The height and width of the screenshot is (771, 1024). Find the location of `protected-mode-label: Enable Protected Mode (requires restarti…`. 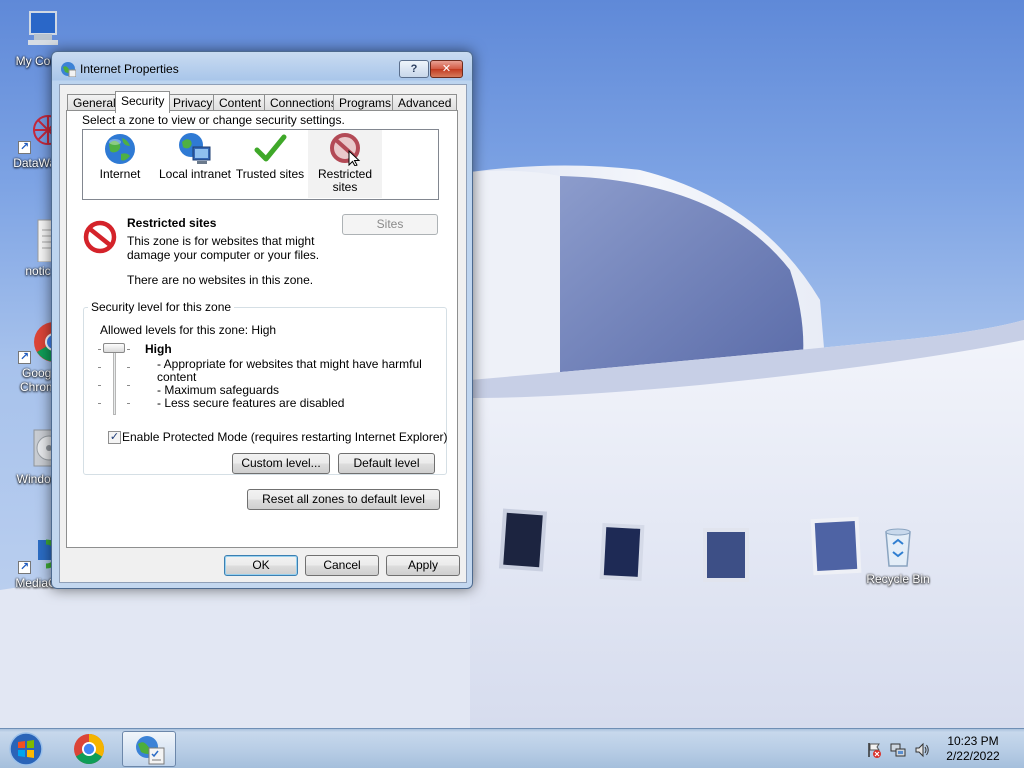

protected-mode-label: Enable Protected Mode (requires restarti… is located at coordinates (285, 437).